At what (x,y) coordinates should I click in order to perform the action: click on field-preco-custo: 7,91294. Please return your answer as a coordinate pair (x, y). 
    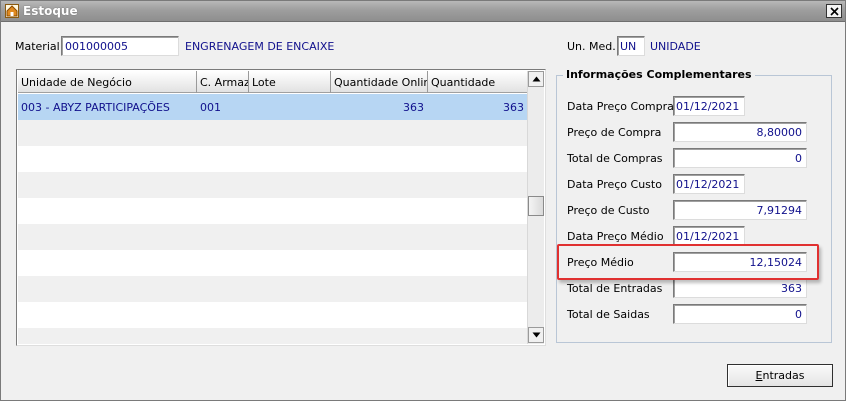
    Looking at the image, I should click on (740, 210).